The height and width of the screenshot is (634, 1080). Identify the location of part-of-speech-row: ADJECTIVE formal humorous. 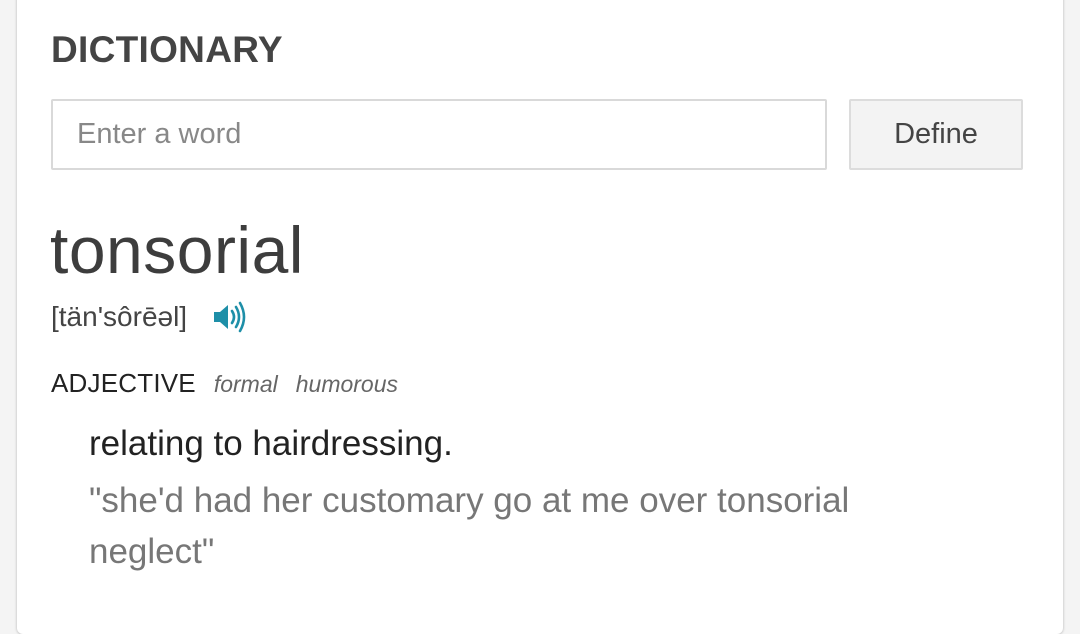
(224, 383).